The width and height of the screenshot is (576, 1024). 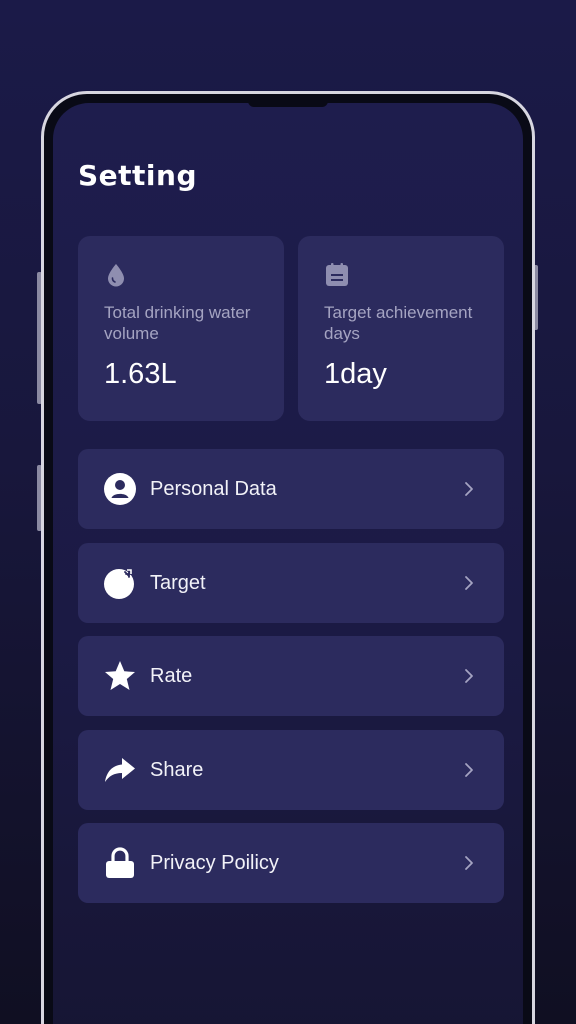 What do you see at coordinates (291, 676) in the screenshot?
I see `menu-item-rate: Rate` at bounding box center [291, 676].